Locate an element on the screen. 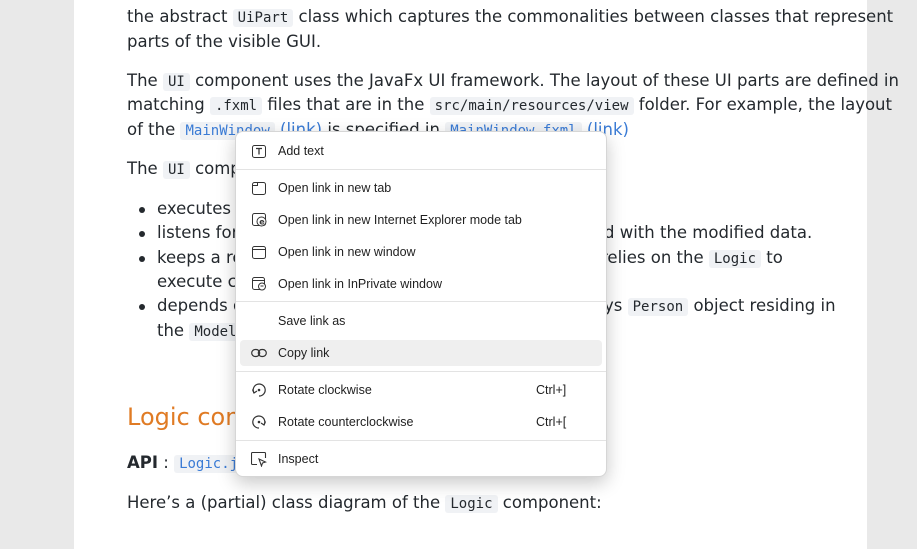 The image size is (917, 549). inline-code: src/main/resources/view is located at coordinates (531, 106).